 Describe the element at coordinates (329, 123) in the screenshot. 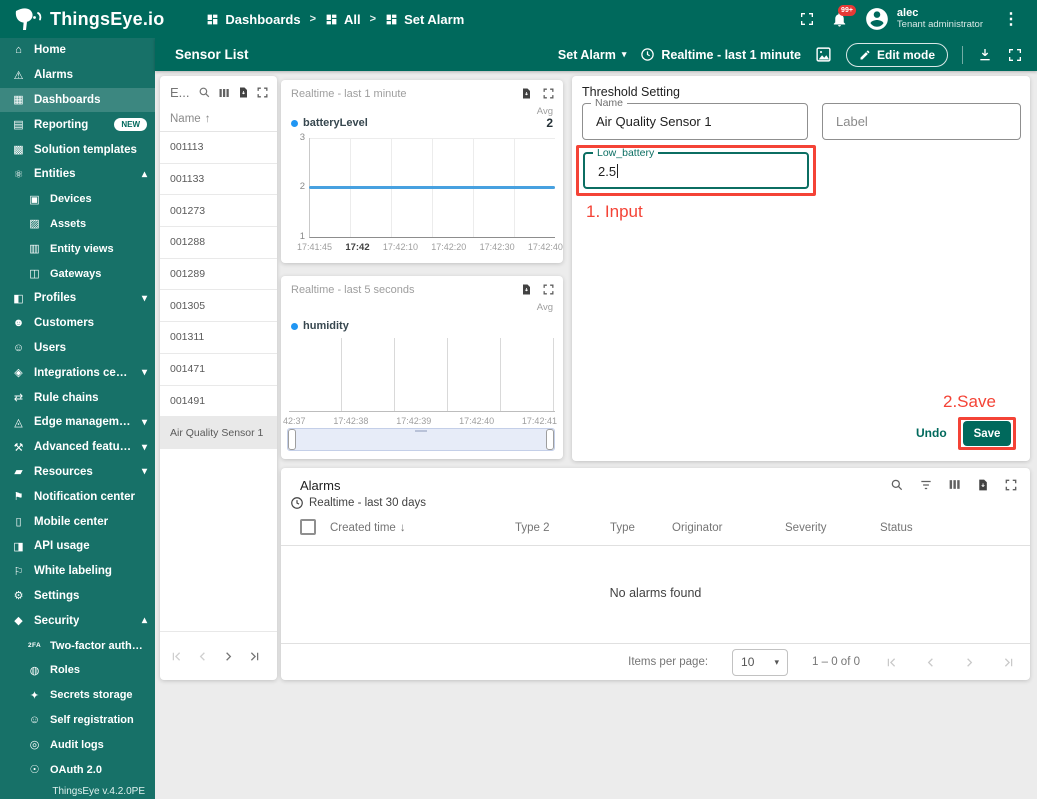

I see `legend-batteryLevel: batteryLevel` at that location.